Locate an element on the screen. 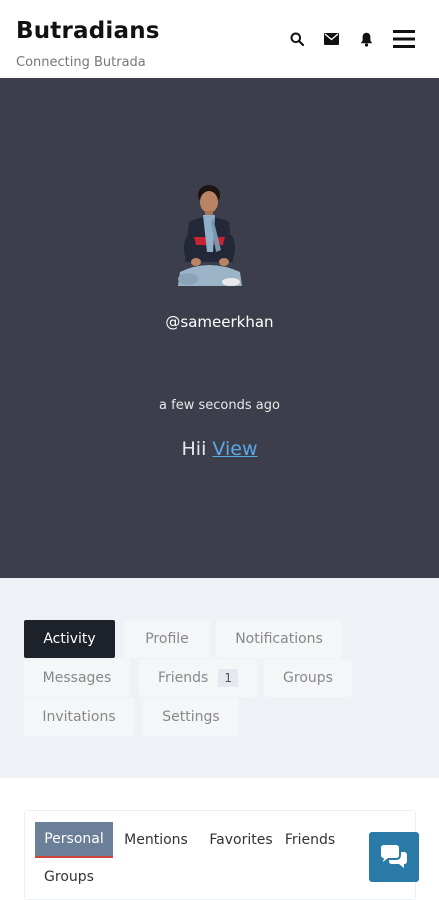 The width and height of the screenshot is (439, 900). subtab-mentions: Mentions is located at coordinates (156, 840).